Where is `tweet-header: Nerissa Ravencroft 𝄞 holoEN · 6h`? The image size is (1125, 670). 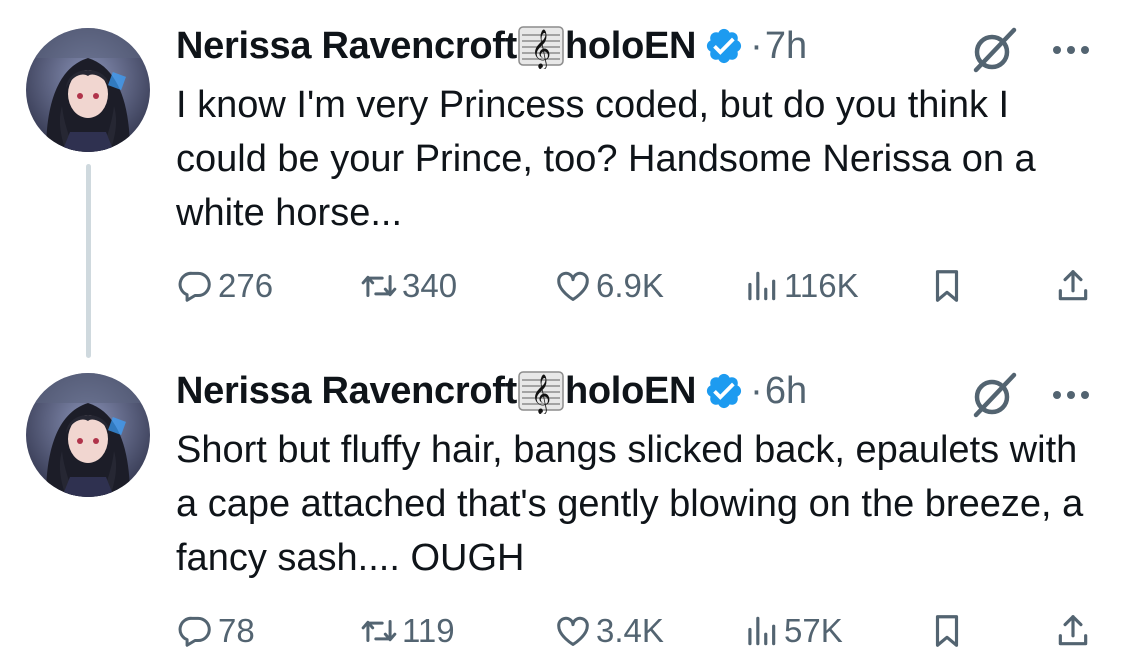
tweet-header: Nerissa Ravencroft 𝄞 holoEN · 6h is located at coordinates (491, 391).